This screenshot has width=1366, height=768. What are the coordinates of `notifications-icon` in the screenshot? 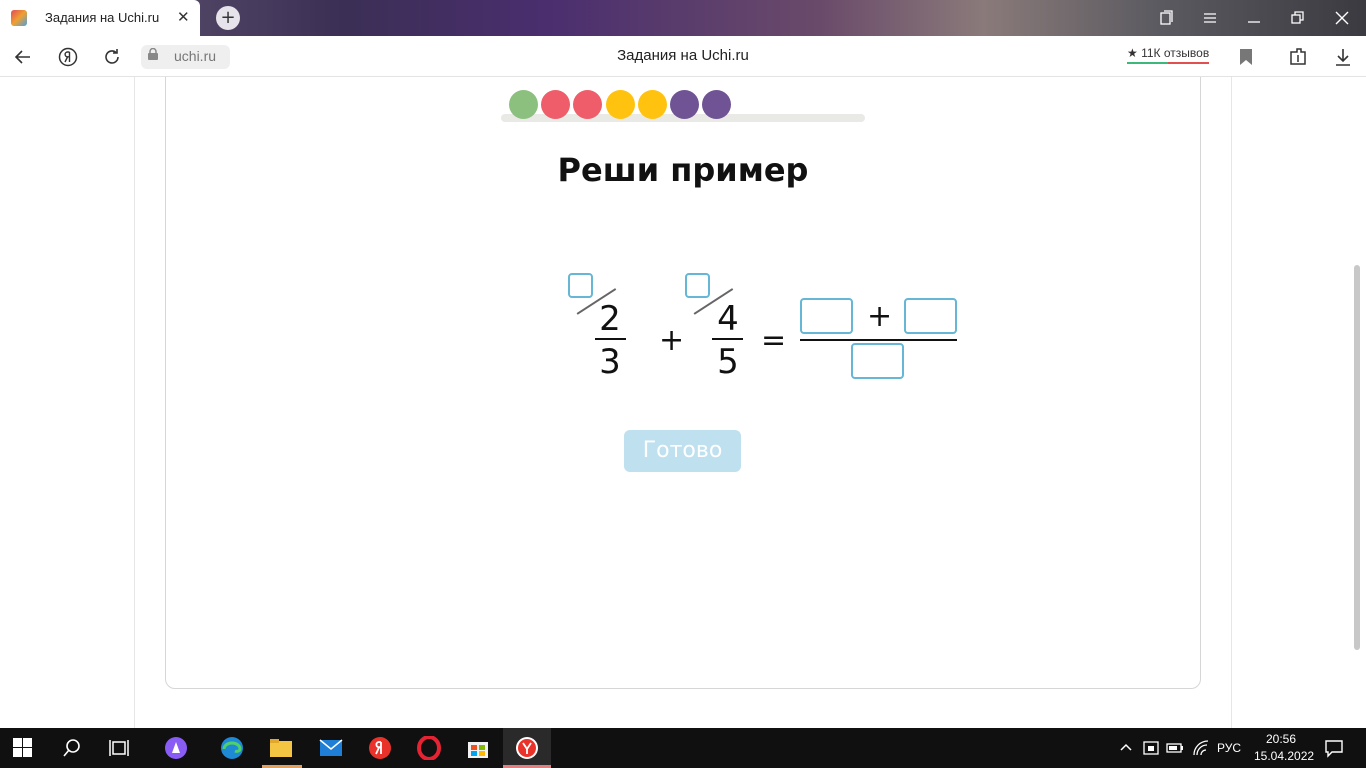 It's located at (1336, 750).